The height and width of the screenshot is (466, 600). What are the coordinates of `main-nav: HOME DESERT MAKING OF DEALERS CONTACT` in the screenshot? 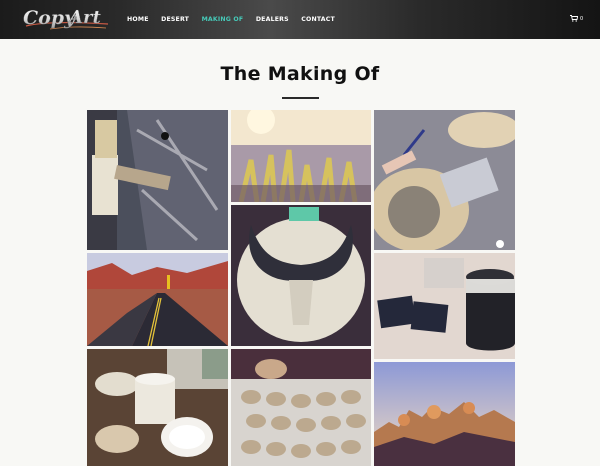 It's located at (237, 19).